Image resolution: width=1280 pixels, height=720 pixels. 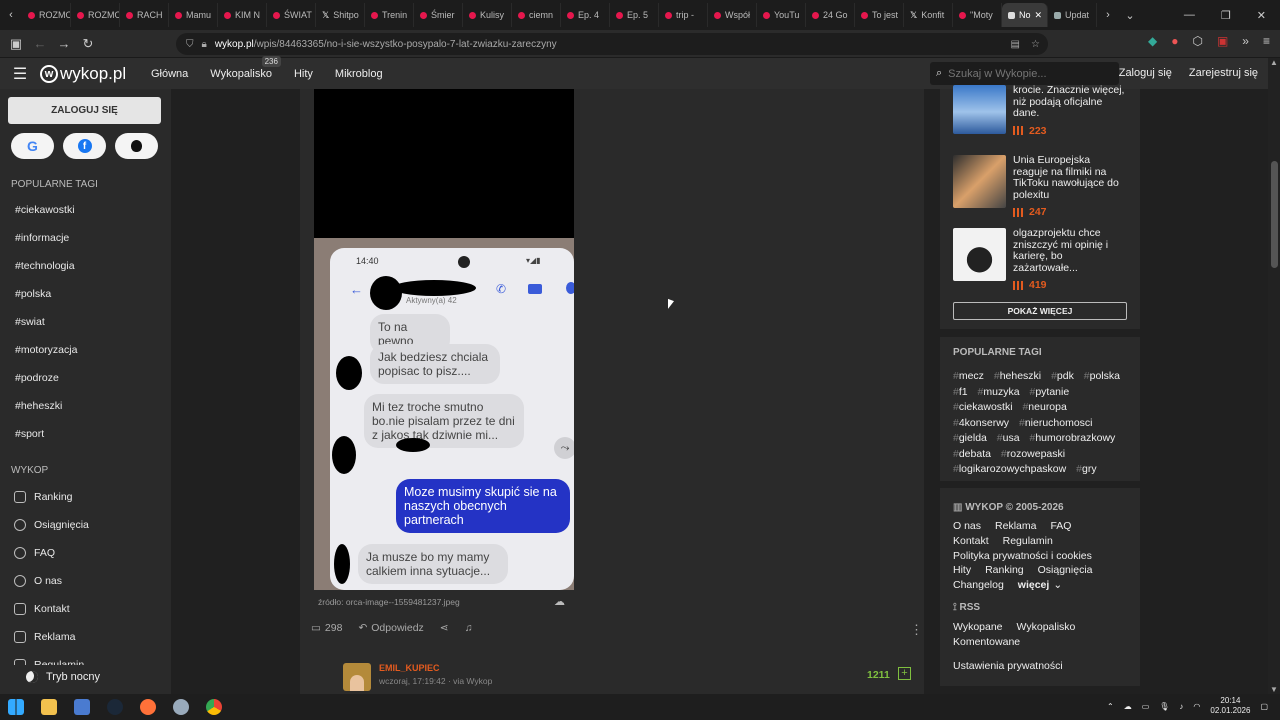 What do you see at coordinates (1197, 41) in the screenshot?
I see `extensions-icon: ⬡` at bounding box center [1197, 41].